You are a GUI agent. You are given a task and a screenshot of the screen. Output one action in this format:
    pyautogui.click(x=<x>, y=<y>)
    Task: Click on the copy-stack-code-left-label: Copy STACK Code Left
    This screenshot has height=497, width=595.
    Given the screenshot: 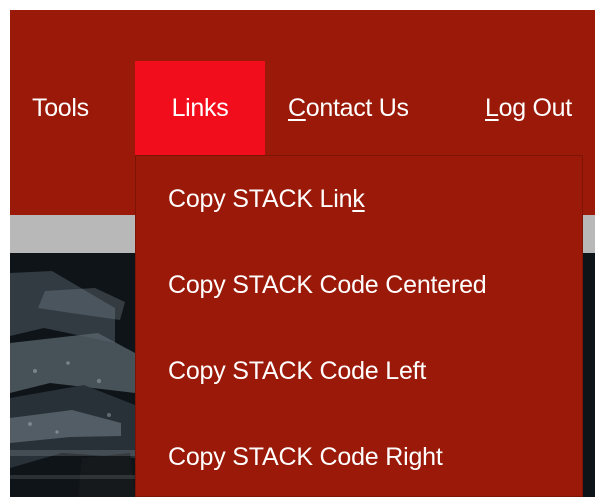 What is the action you would take?
    pyautogui.click(x=297, y=370)
    